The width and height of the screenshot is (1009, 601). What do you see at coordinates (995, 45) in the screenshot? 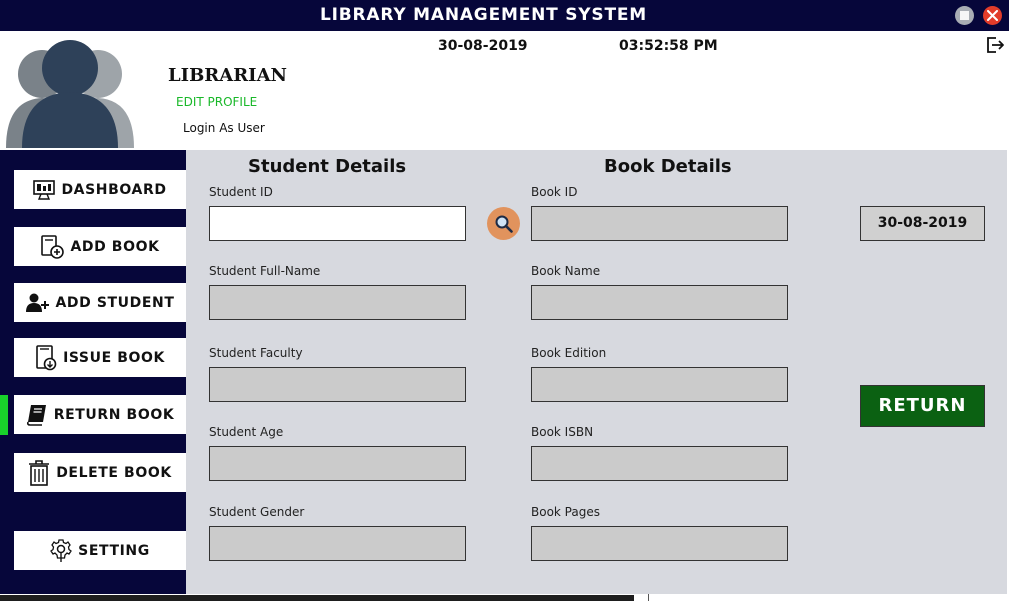
I see `logout-icon` at bounding box center [995, 45].